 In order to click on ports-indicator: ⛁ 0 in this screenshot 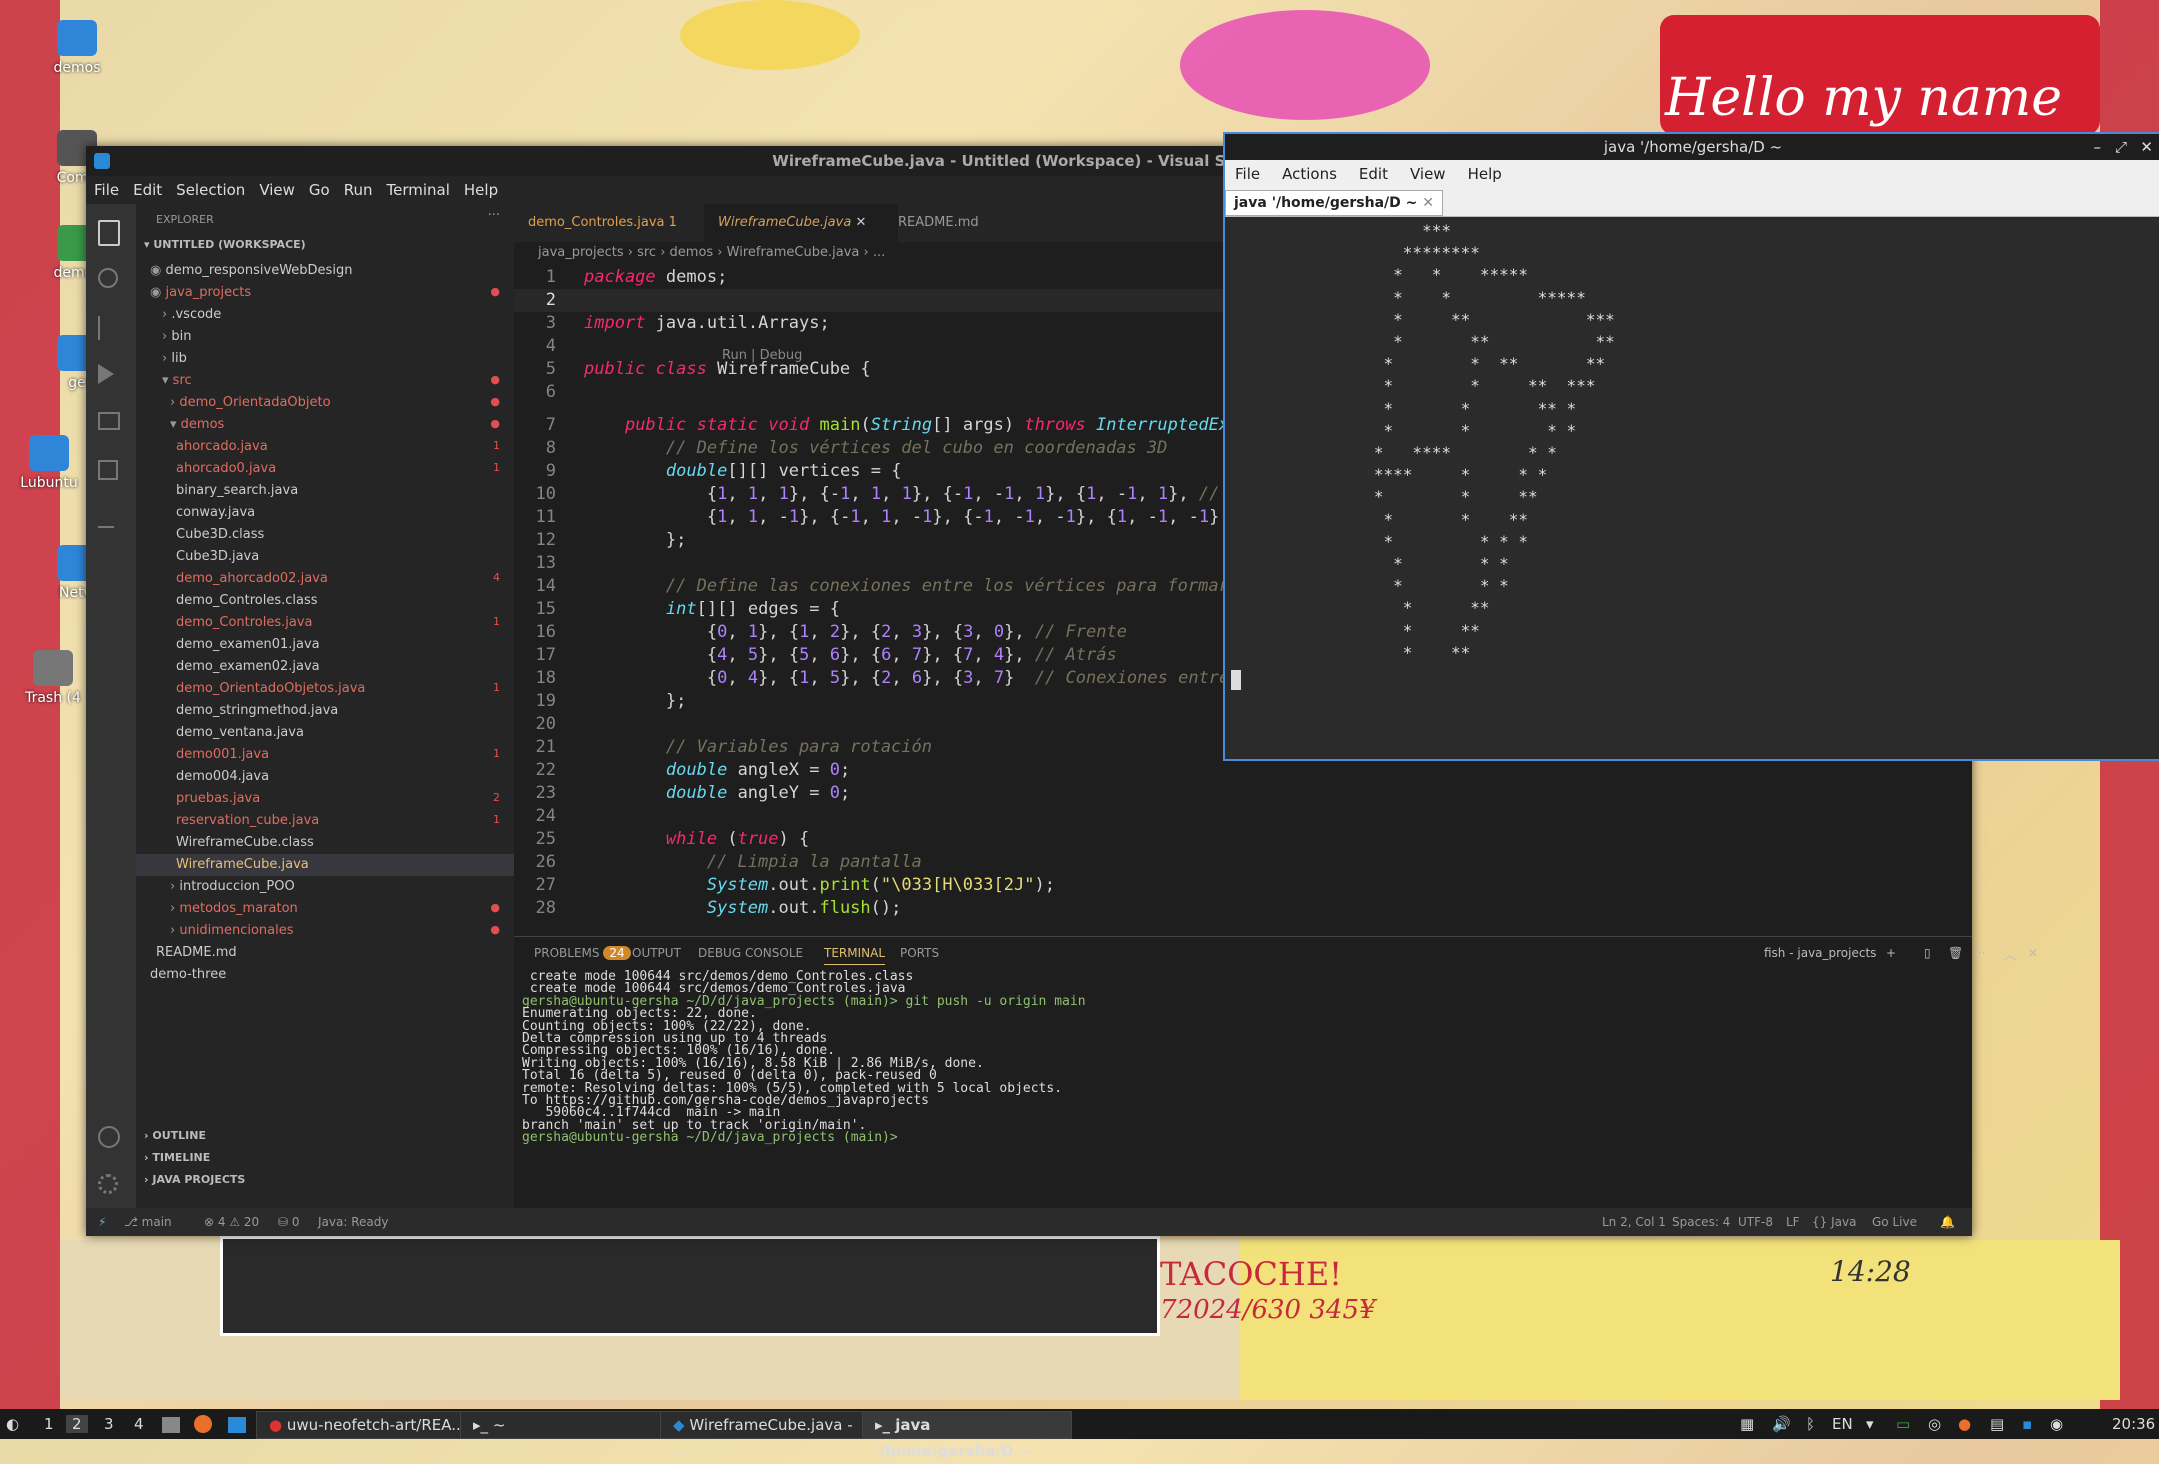, I will do `click(289, 1222)`.